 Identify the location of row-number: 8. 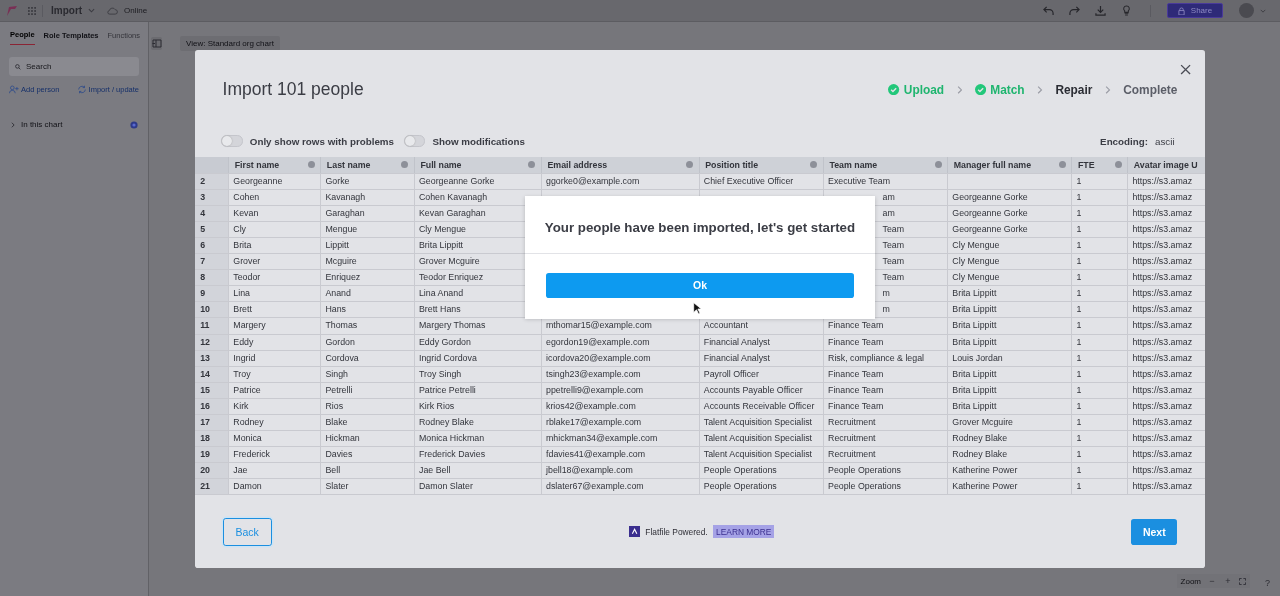
(211, 278).